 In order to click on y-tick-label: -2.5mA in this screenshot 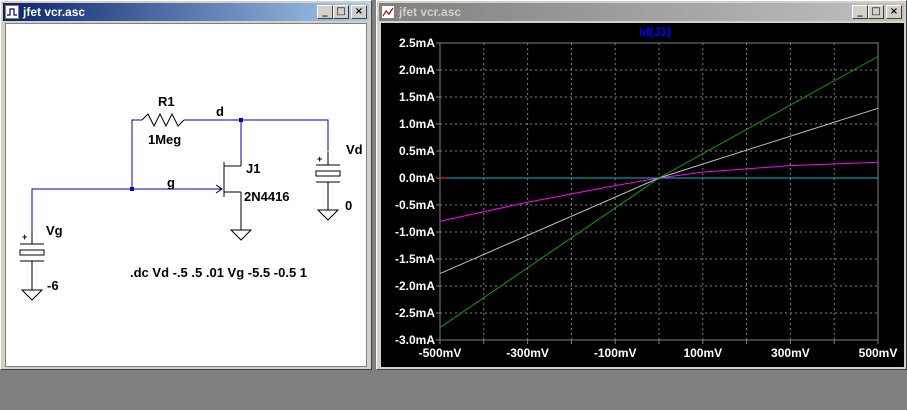, I will do `click(415, 313)`.